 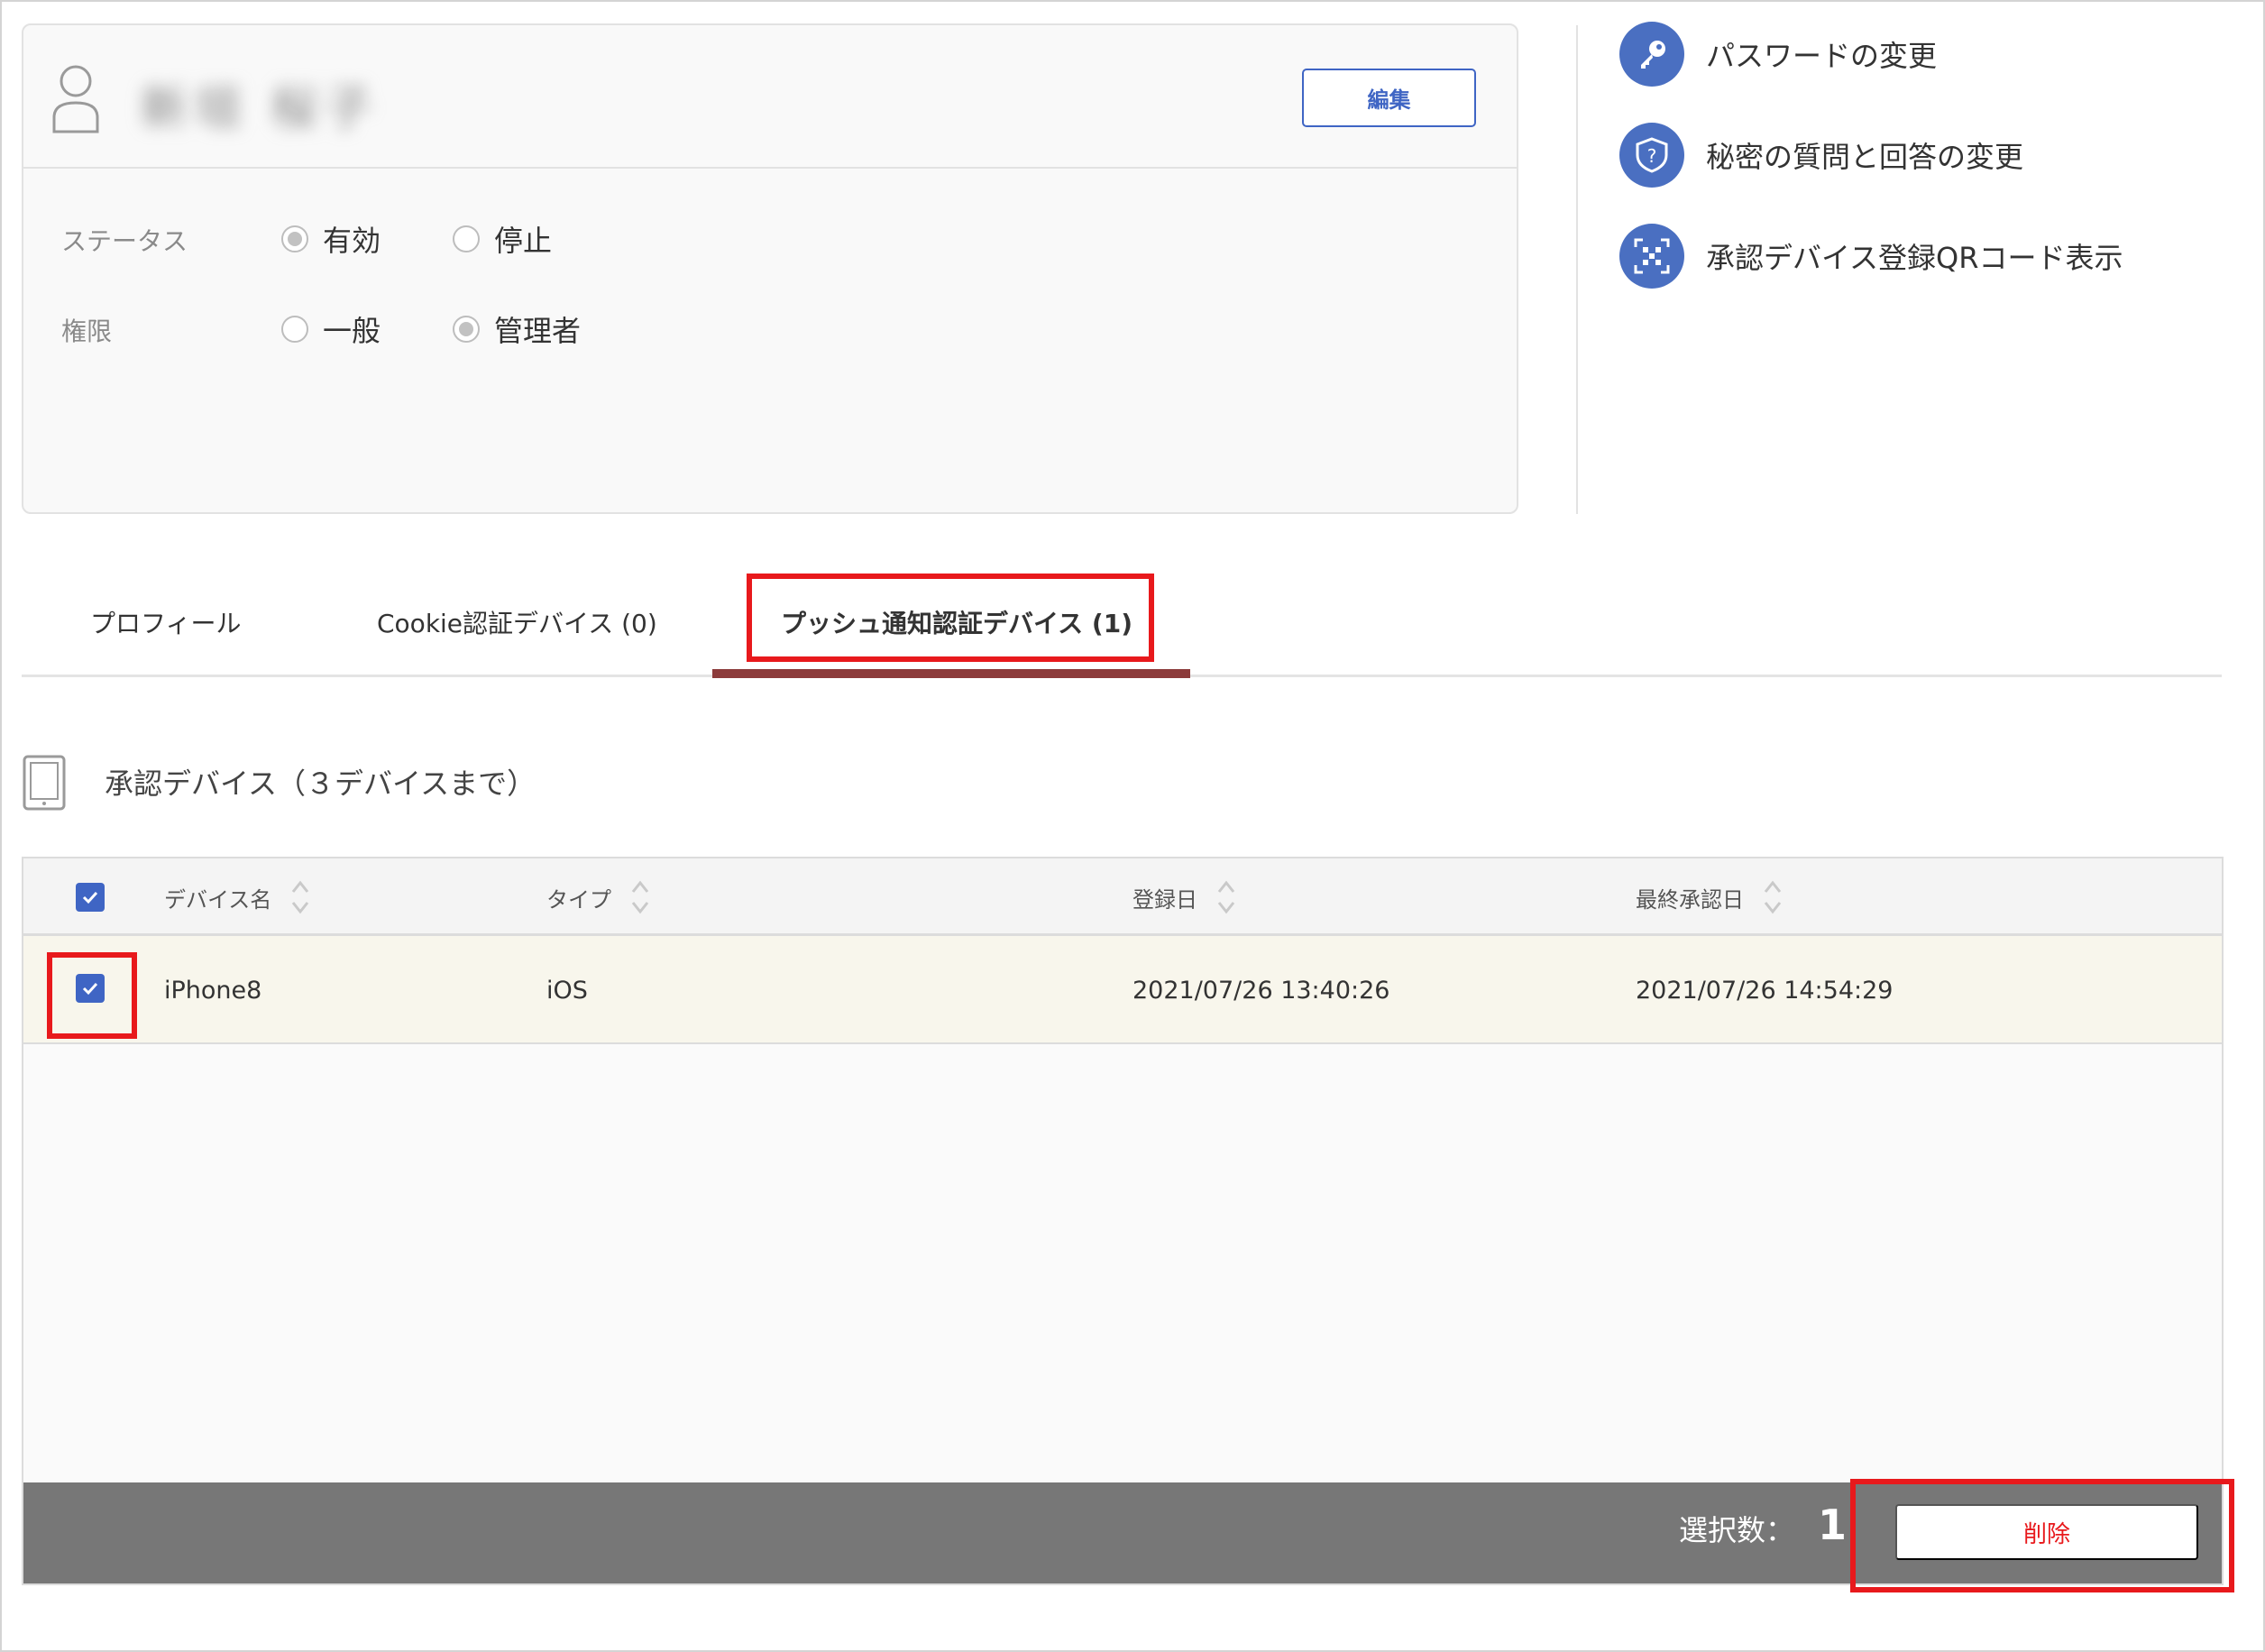 I want to click on selected-count: 1, so click(x=1832, y=1525).